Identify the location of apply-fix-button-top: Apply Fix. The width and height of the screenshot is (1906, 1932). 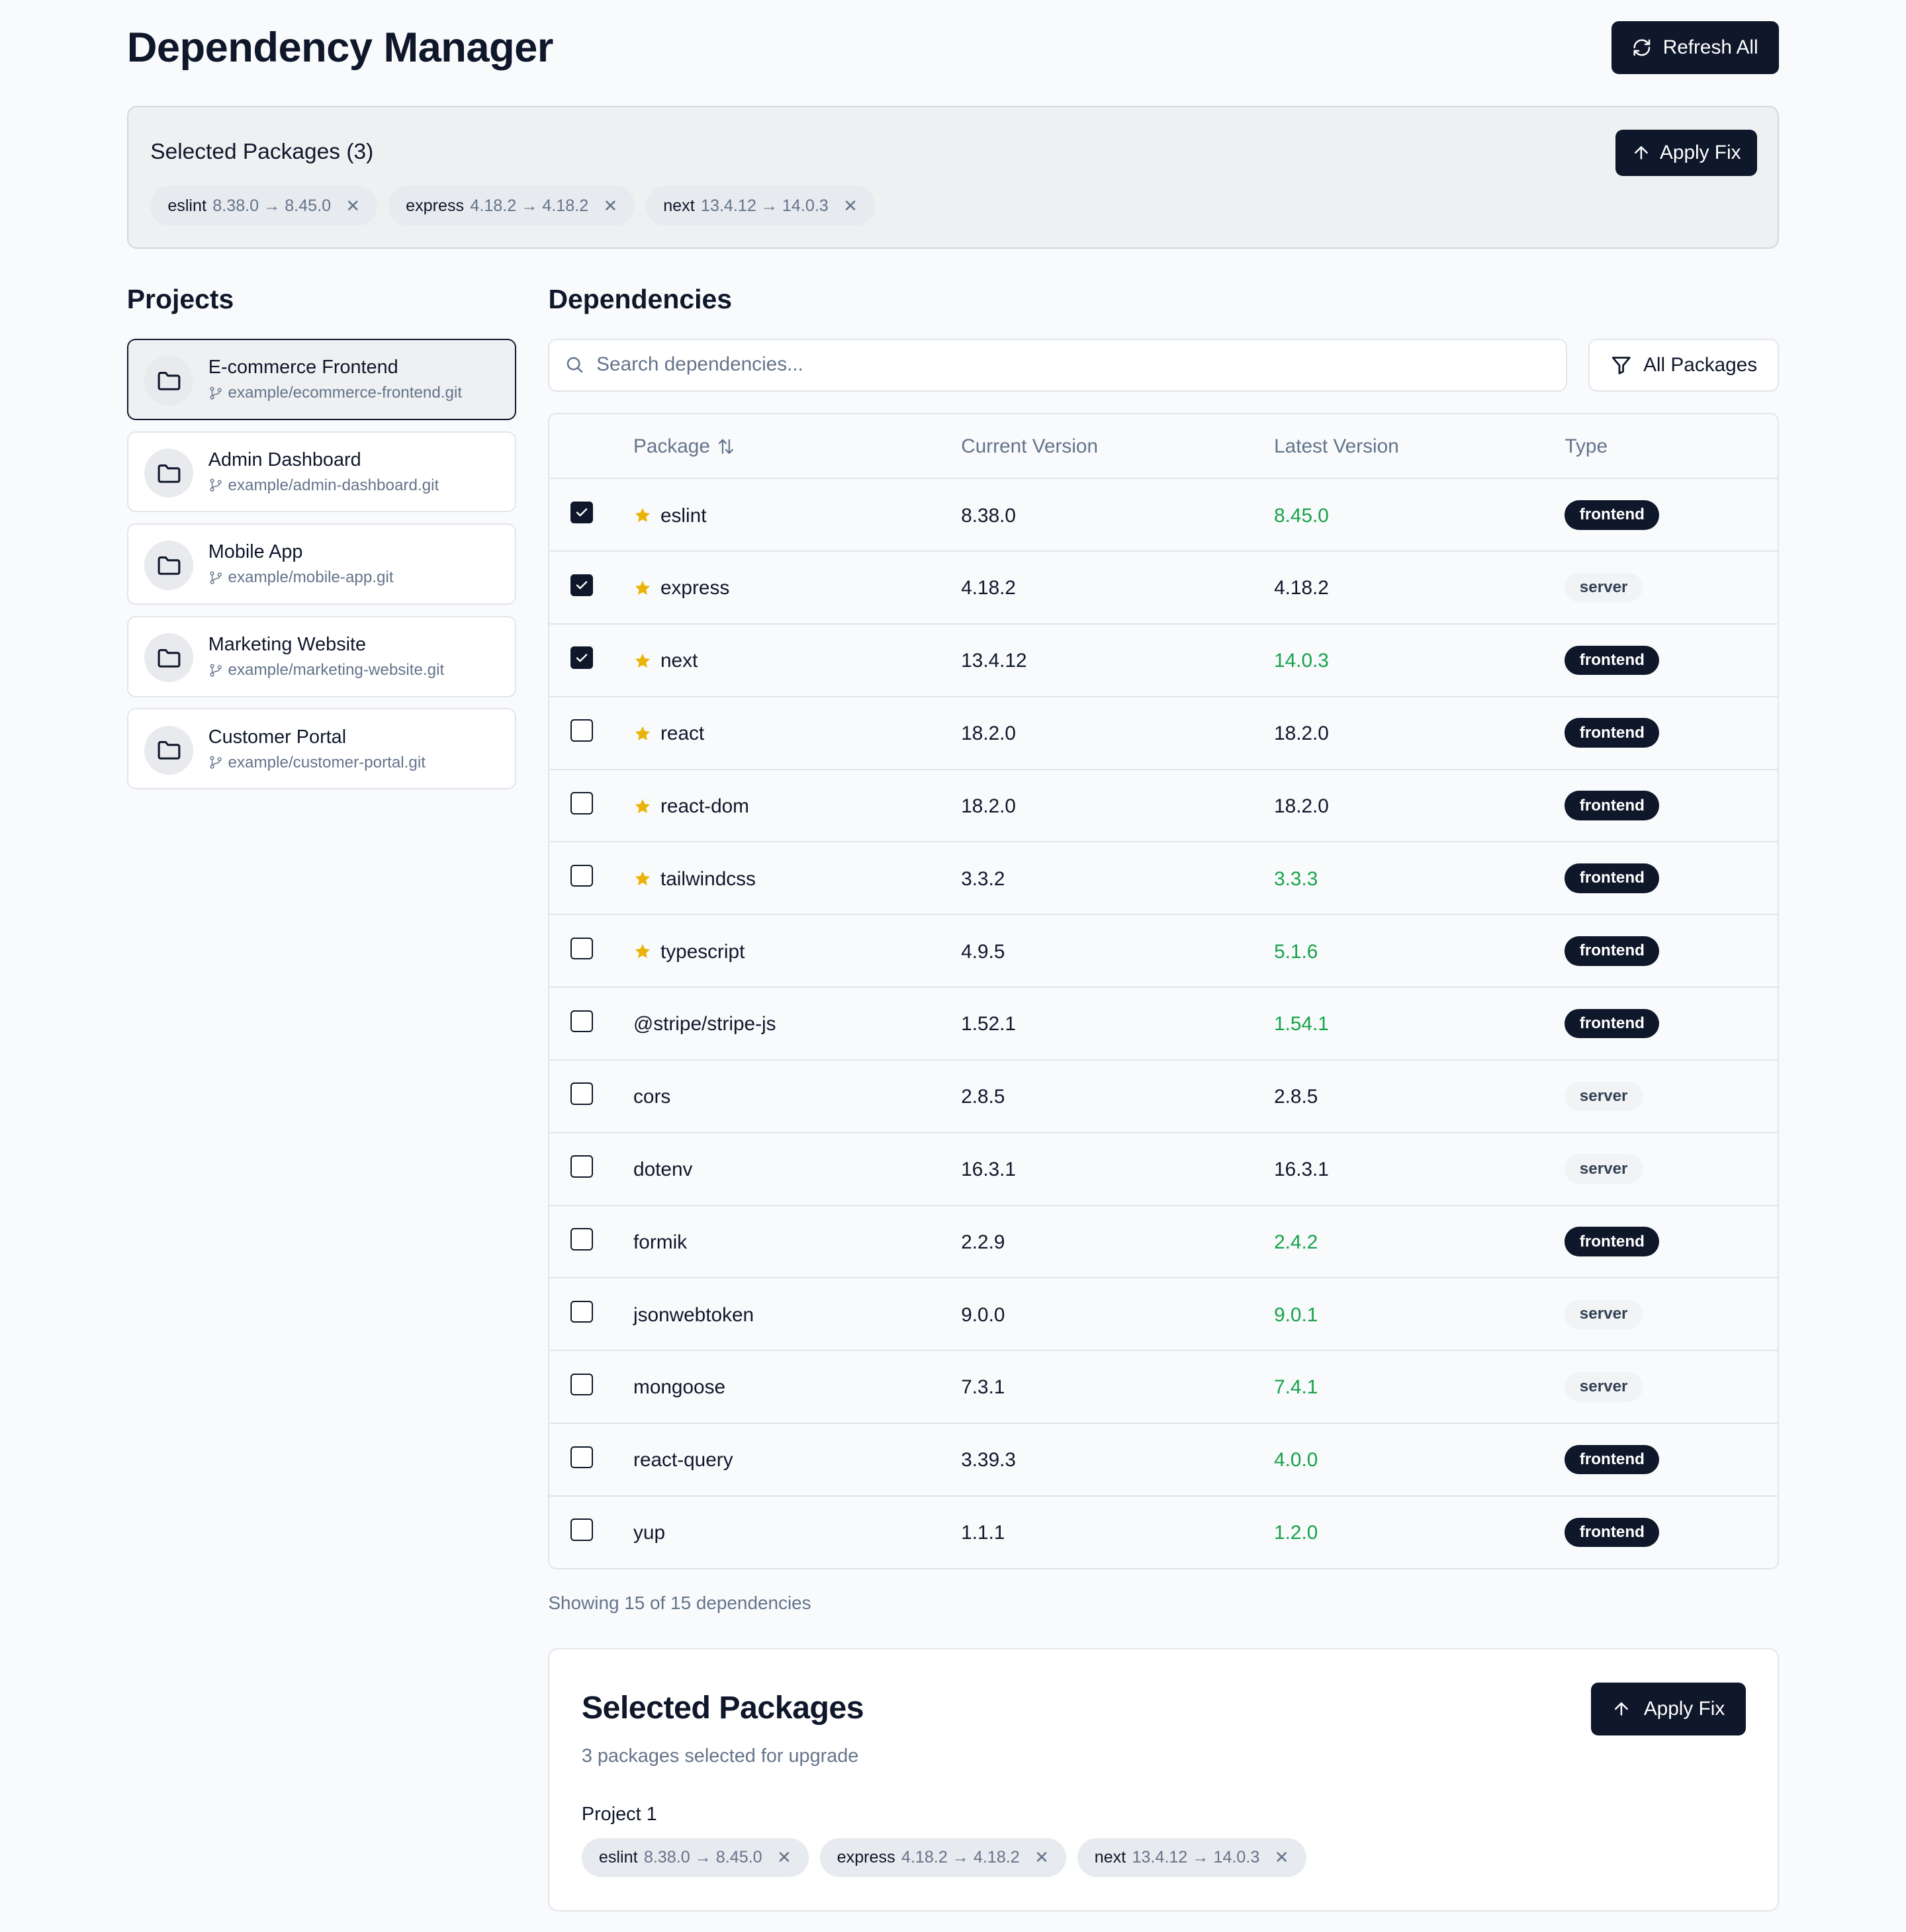
(1686, 153).